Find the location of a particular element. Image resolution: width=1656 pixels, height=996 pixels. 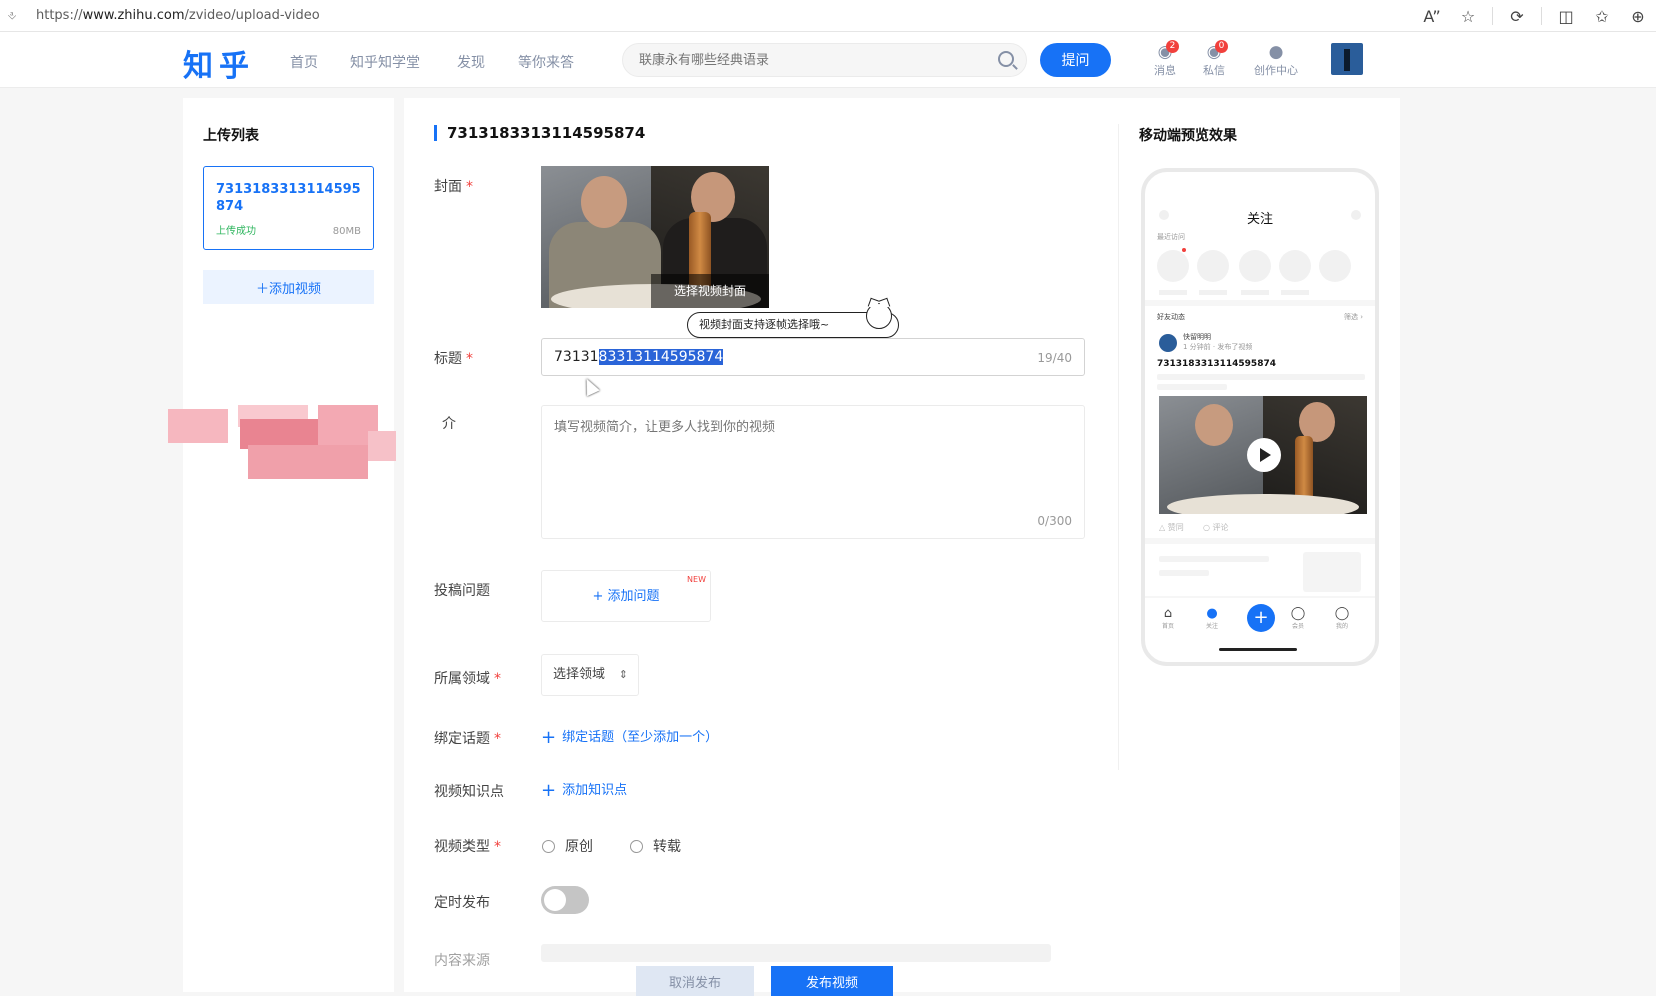

extensions-icon: ⊕ is located at coordinates (1638, 16).